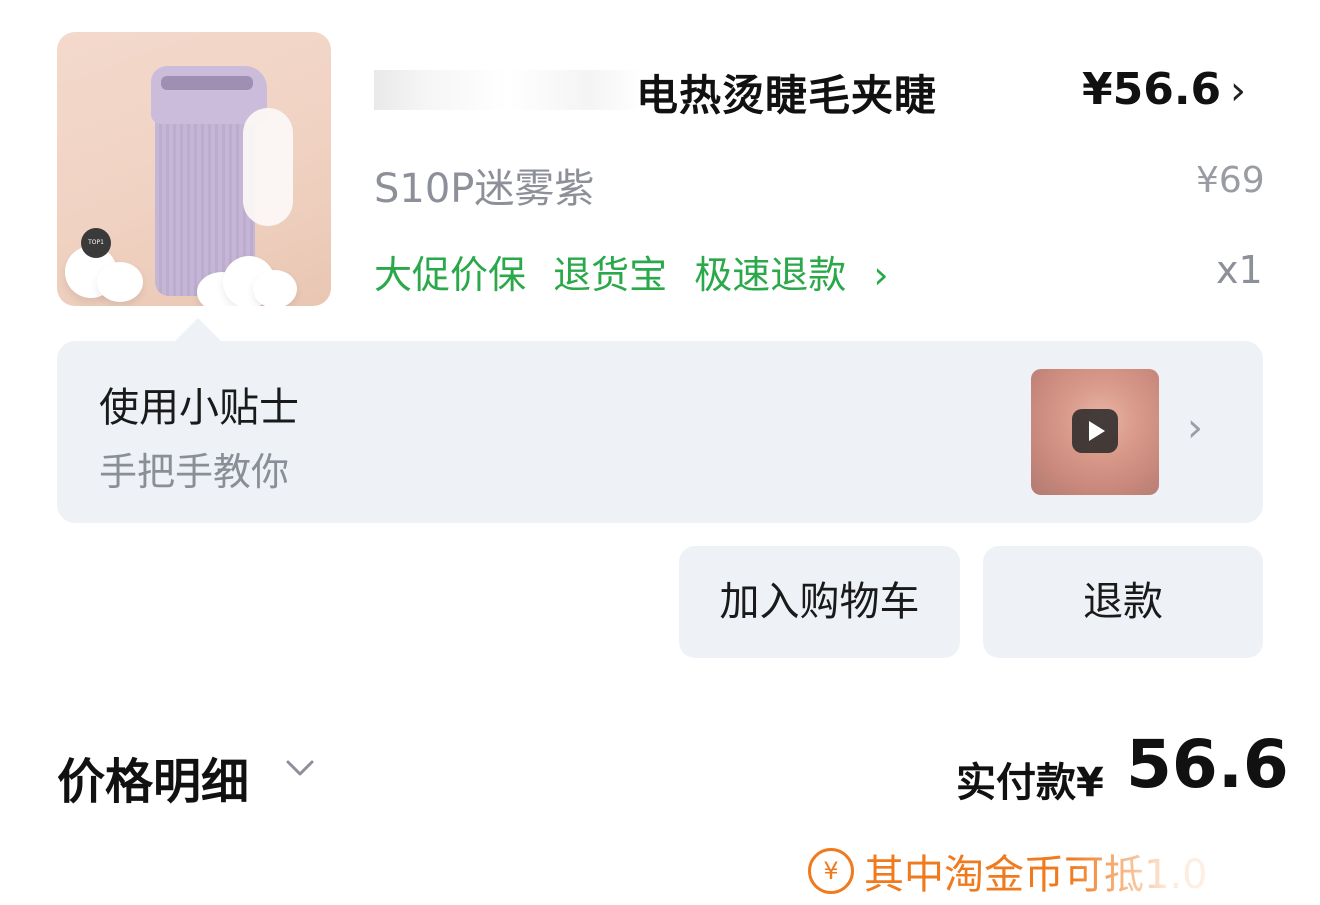 This screenshot has height=905, width=1320. I want to click on product-title-row: 电热烫睫毛夹睫, so click(694, 92).